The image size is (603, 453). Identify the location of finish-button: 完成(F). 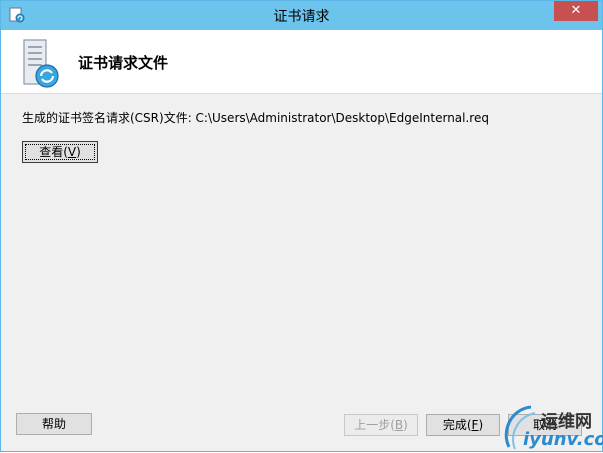
(463, 425).